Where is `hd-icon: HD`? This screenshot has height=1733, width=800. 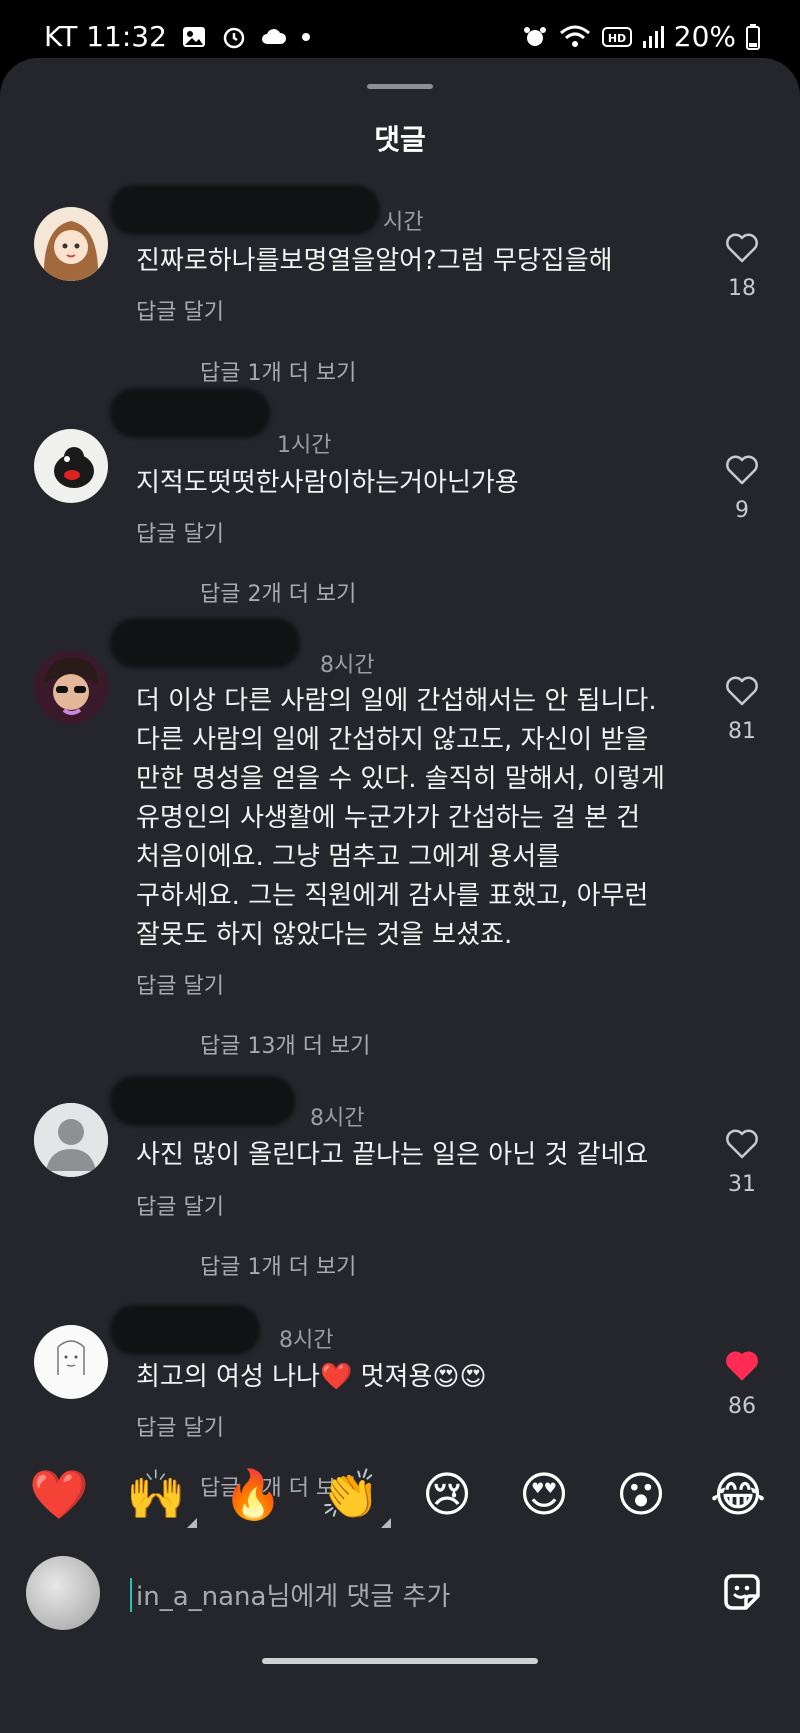
hd-icon: HD is located at coordinates (616, 36).